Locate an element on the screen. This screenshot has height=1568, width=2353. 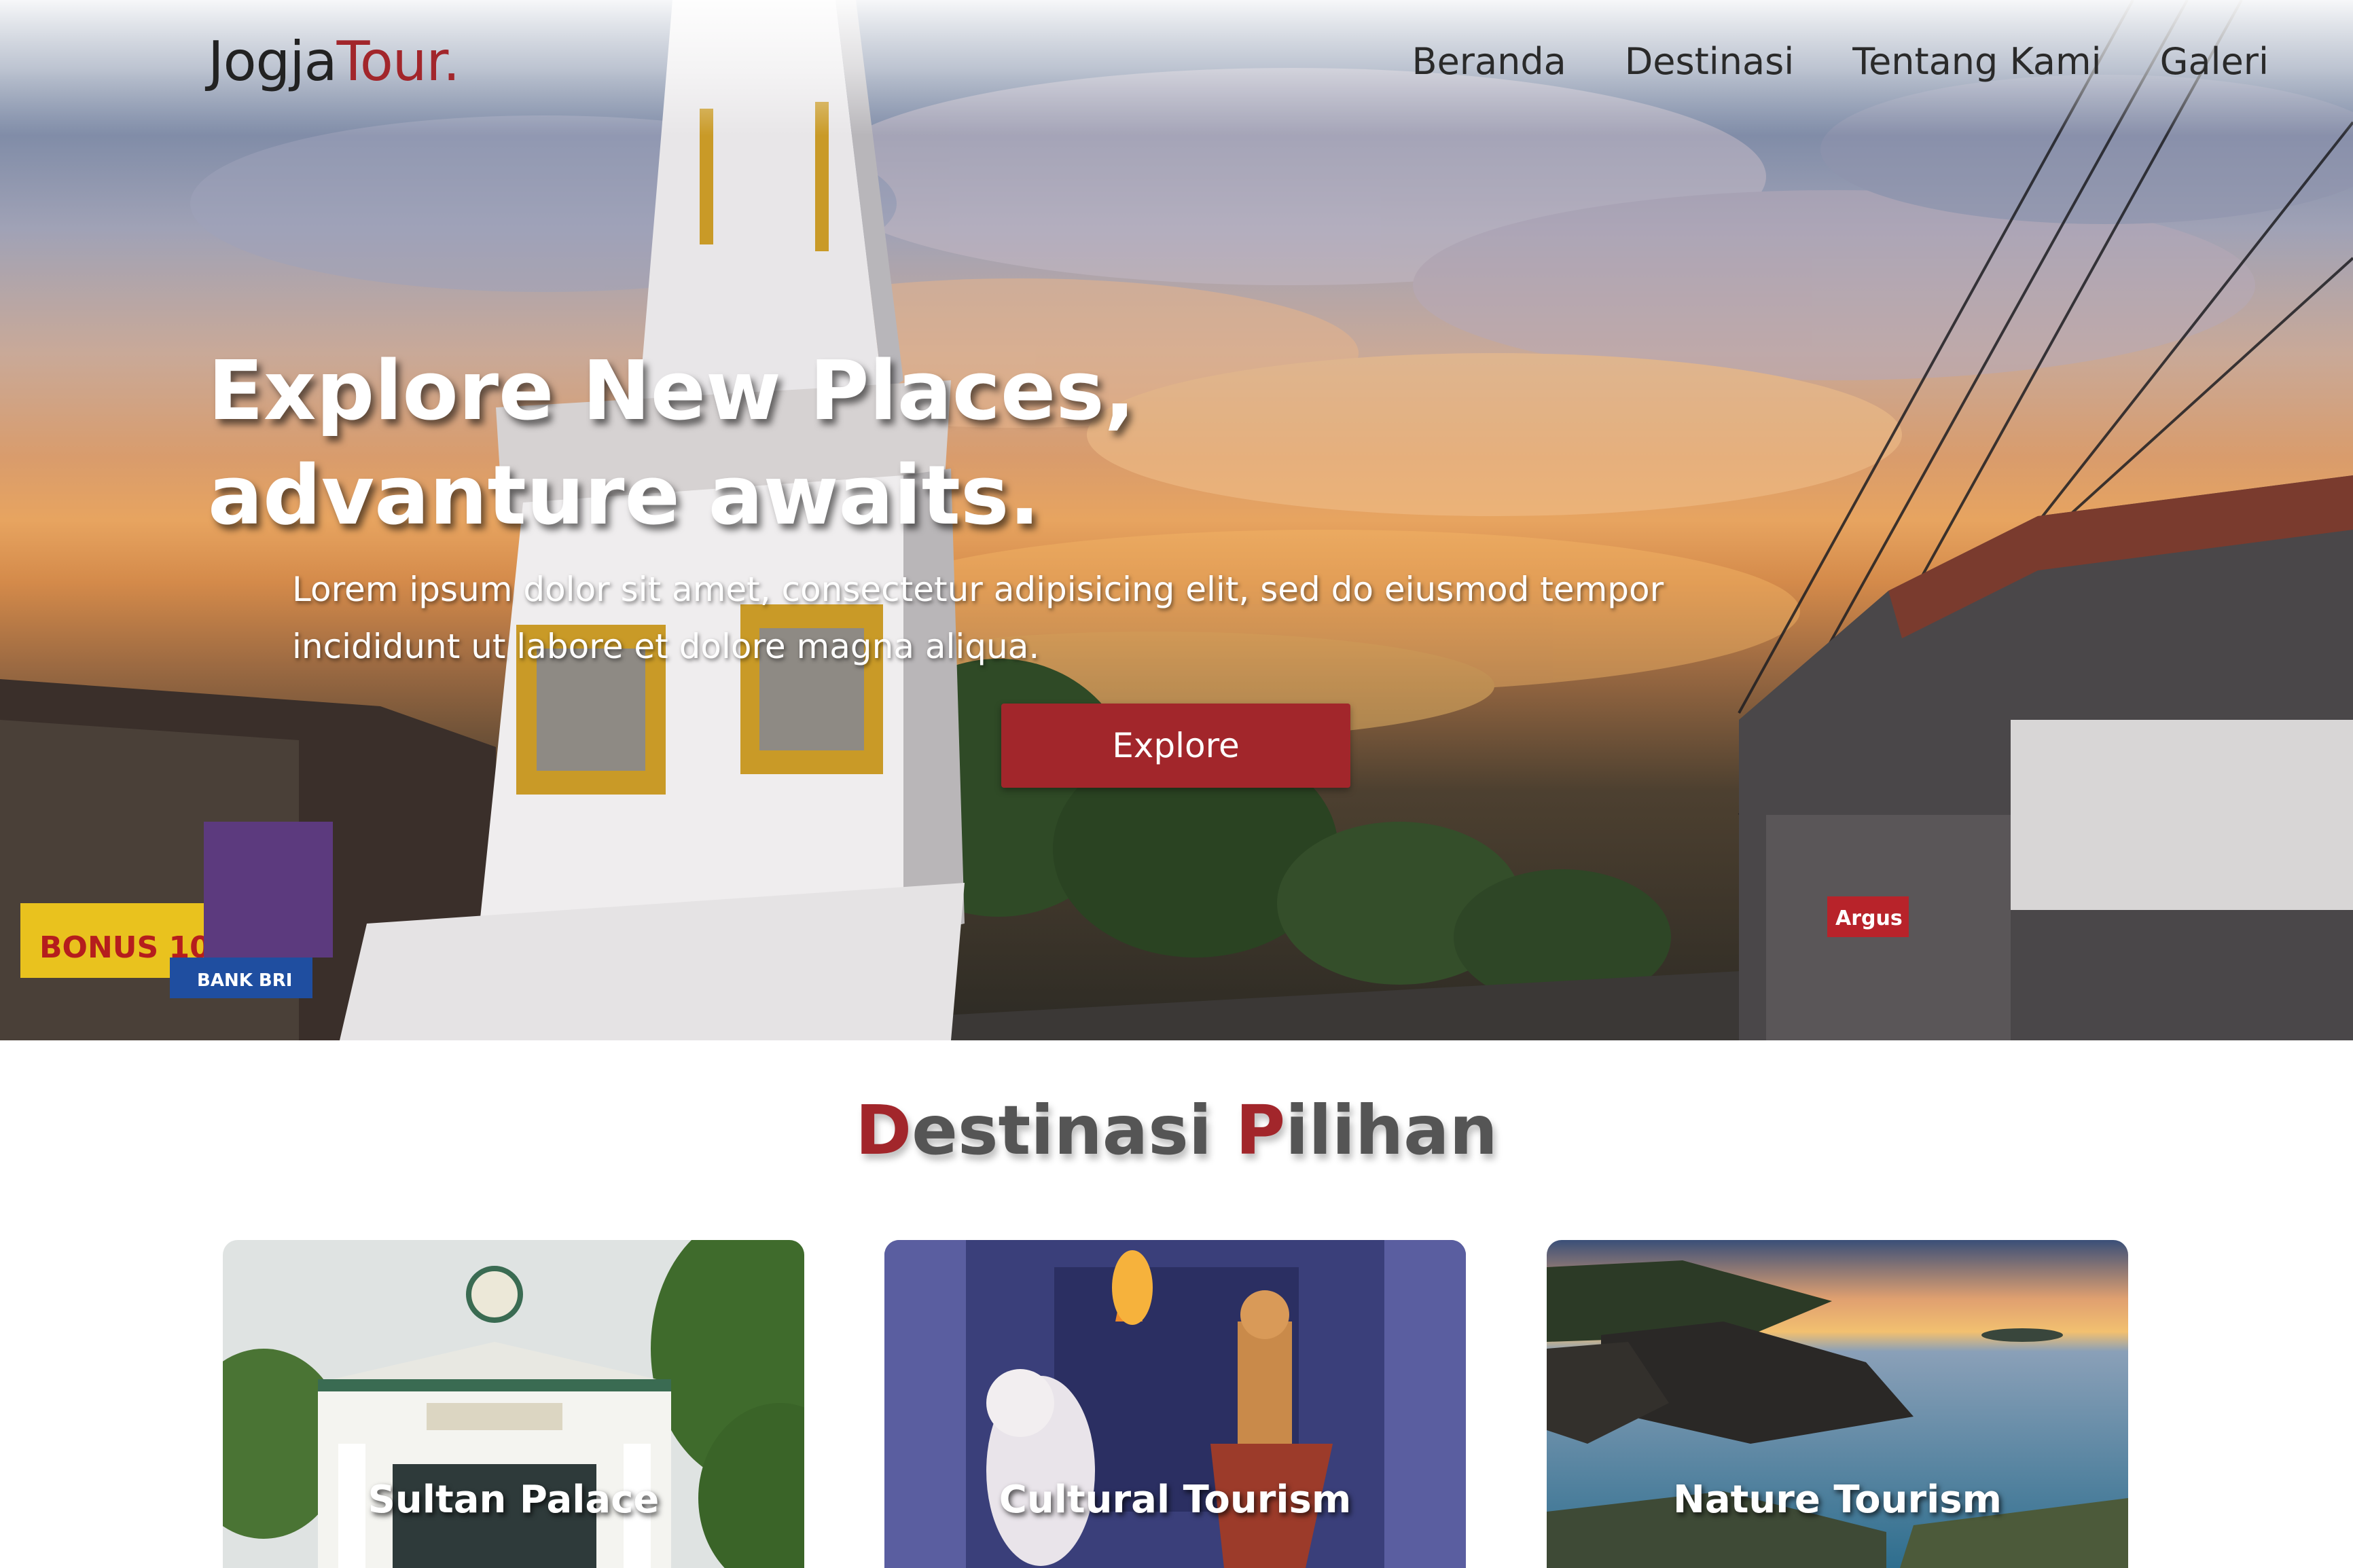
explore-button: Explore is located at coordinates (1175, 746).